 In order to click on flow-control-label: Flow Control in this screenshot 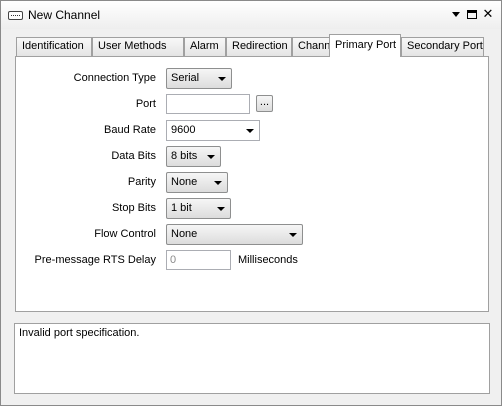, I will do `click(125, 234)`.